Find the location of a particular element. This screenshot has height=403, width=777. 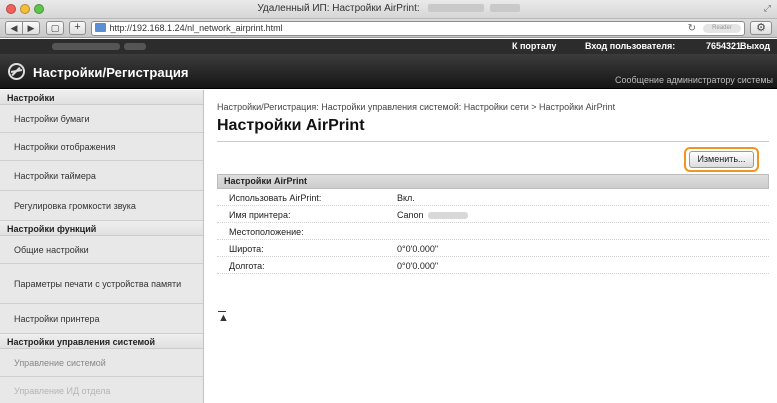

title-divider is located at coordinates (493, 141).